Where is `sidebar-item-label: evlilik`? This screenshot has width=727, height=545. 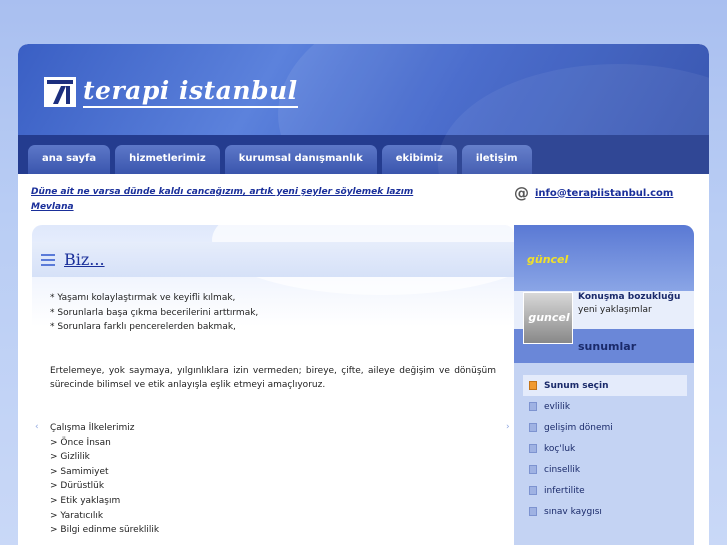 sidebar-item-label: evlilik is located at coordinates (557, 406).